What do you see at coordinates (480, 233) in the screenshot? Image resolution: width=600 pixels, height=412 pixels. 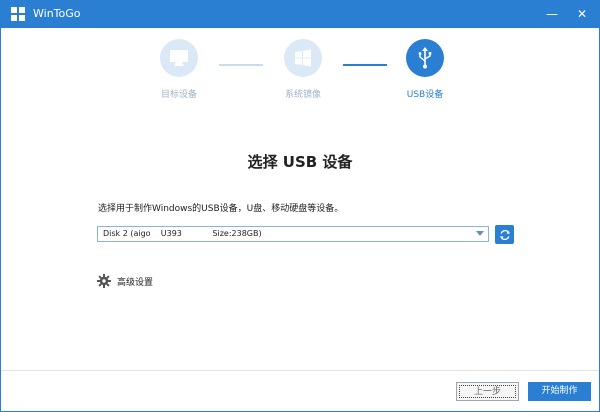 I see `chevron-down-icon` at bounding box center [480, 233].